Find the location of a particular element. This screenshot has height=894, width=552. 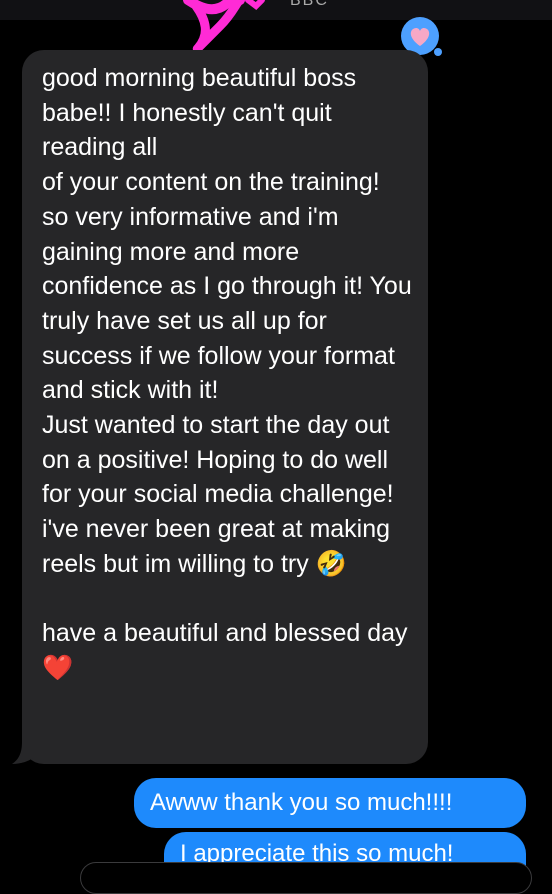

outgoing-message-text: Awww thank you so much!!!! is located at coordinates (301, 802).